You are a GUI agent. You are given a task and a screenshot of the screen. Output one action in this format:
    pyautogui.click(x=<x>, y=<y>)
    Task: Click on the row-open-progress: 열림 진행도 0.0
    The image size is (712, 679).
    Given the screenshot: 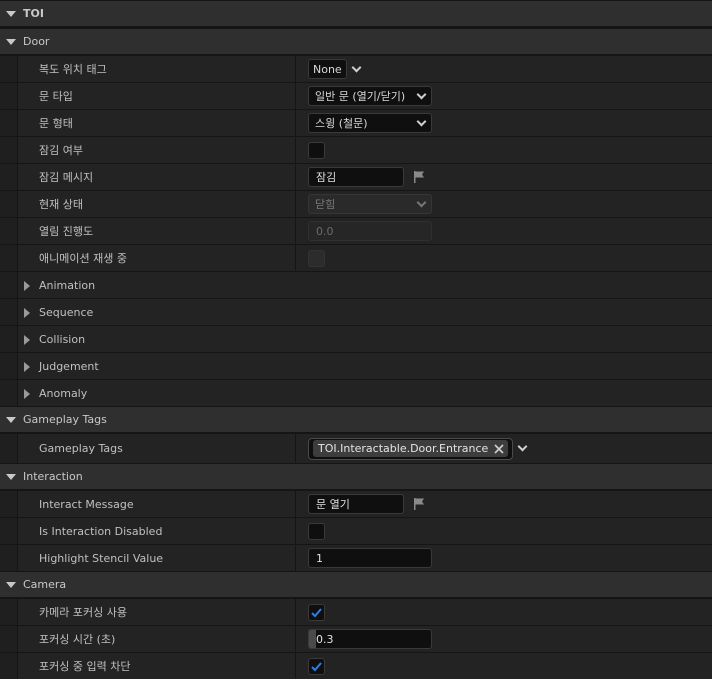 What is the action you would take?
    pyautogui.click(x=356, y=230)
    